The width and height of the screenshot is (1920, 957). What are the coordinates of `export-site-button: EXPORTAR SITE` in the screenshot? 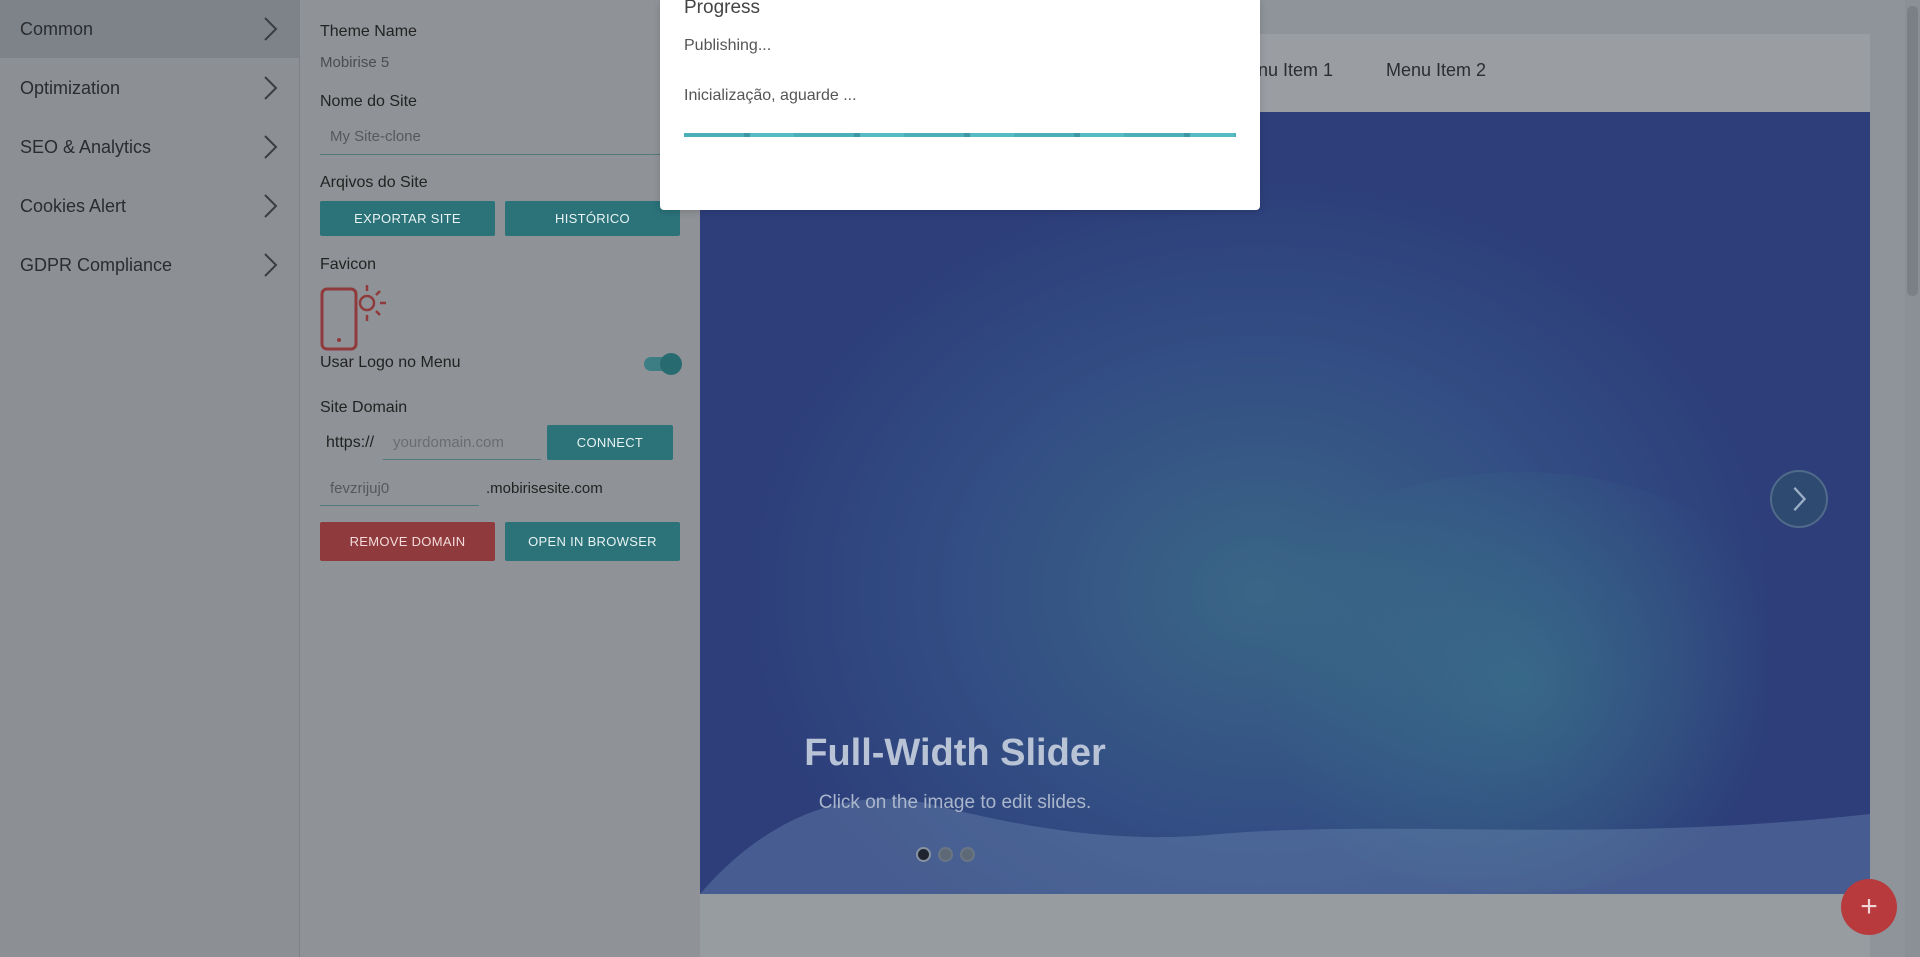 It's located at (407, 218).